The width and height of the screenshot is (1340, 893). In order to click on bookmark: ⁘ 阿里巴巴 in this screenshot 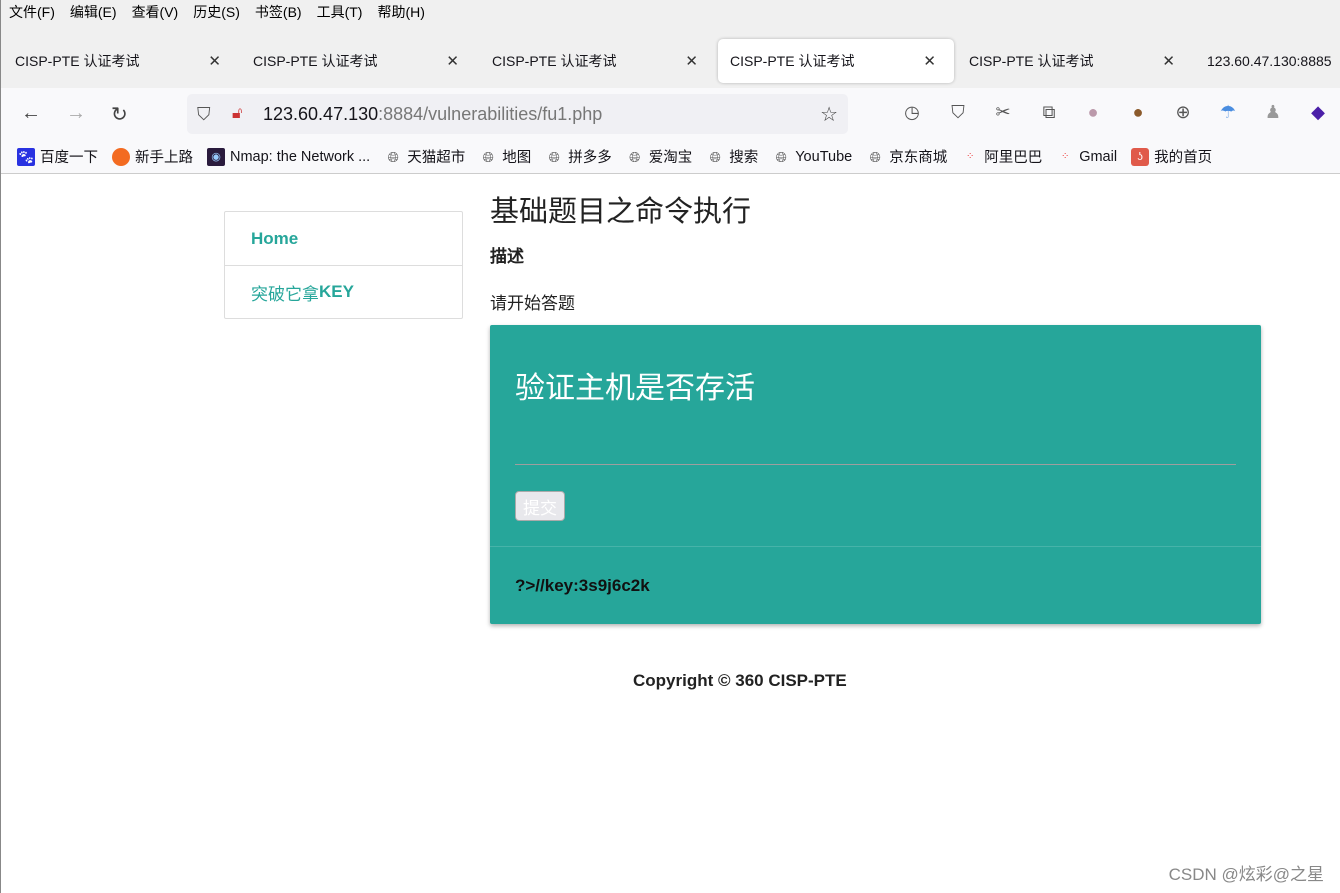, I will do `click(1001, 156)`.